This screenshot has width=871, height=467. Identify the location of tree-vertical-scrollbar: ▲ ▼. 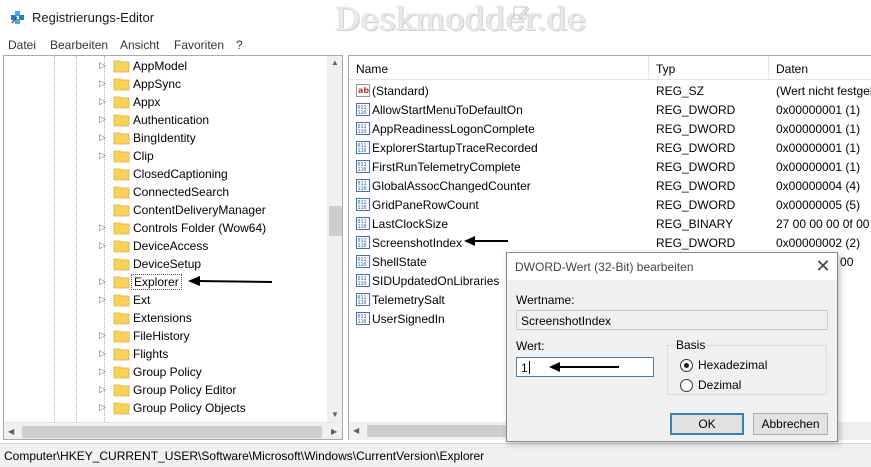
(334, 239).